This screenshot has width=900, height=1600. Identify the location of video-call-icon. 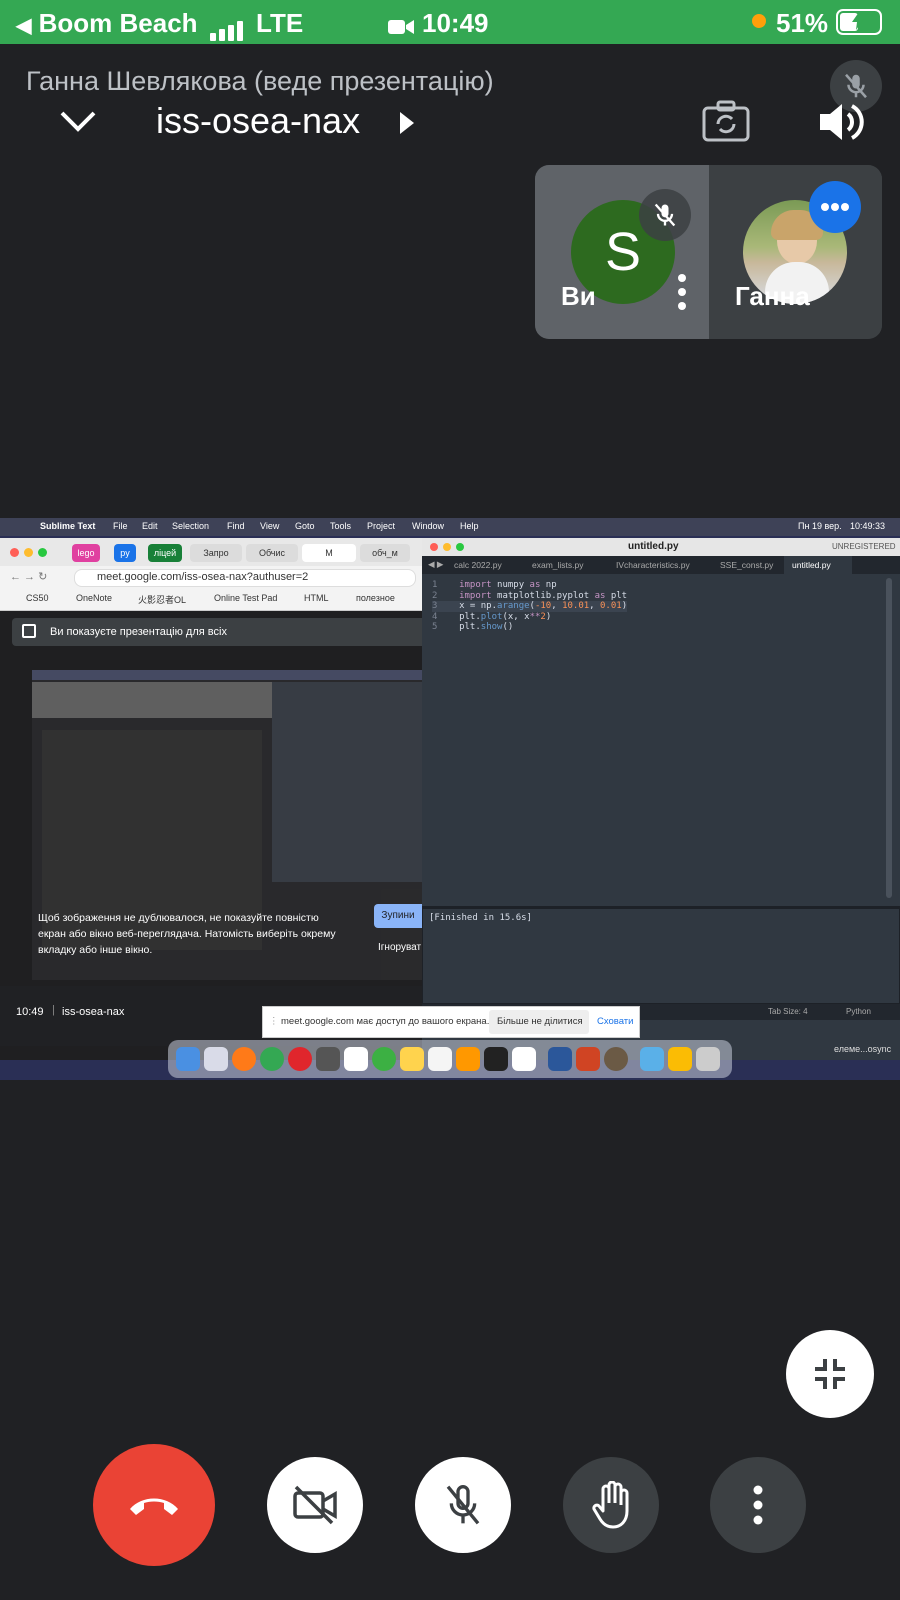
(401, 27).